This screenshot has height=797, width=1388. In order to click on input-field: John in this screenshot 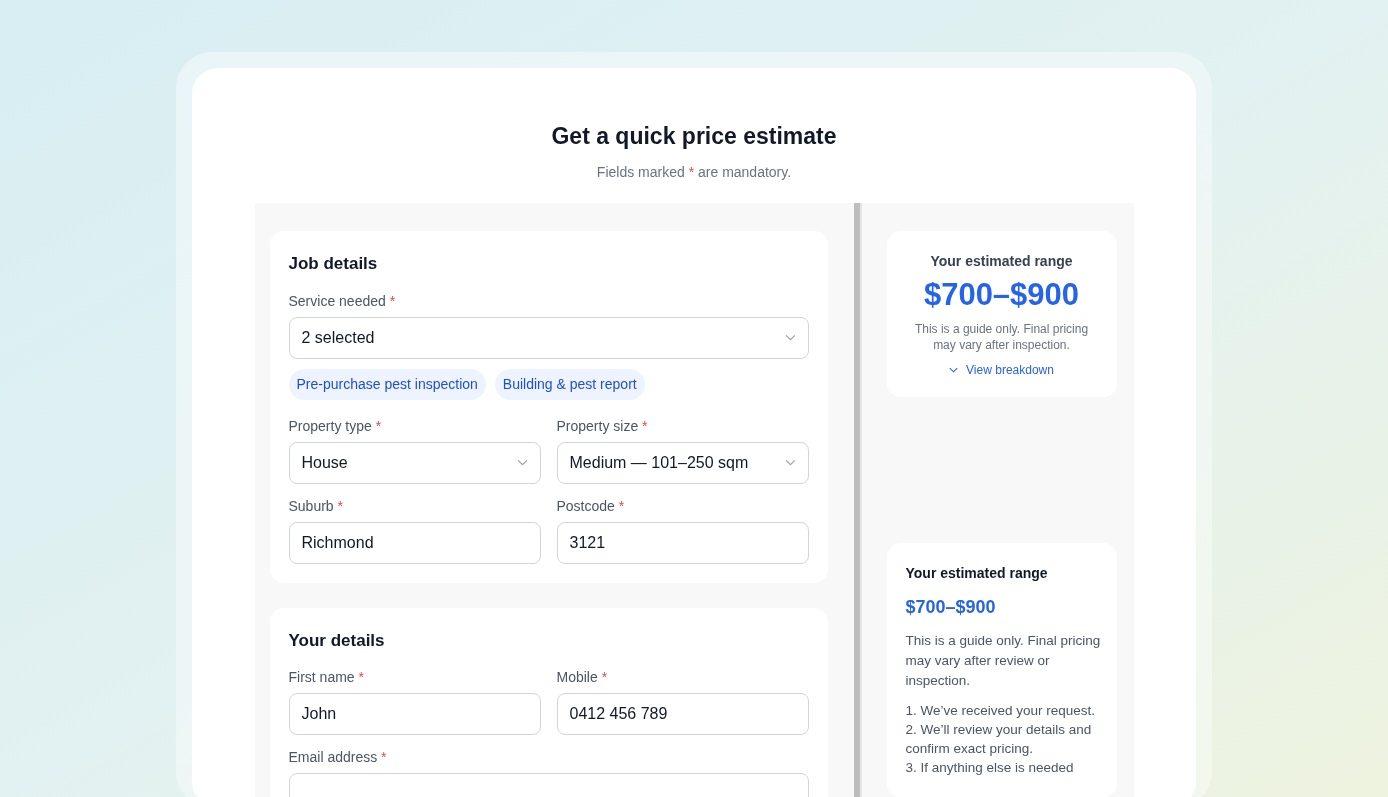, I will do `click(414, 714)`.